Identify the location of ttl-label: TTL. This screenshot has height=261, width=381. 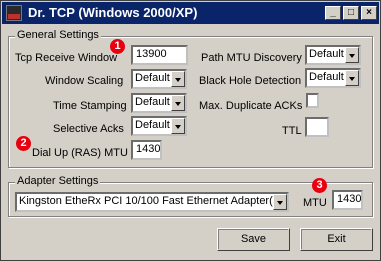
(292, 131).